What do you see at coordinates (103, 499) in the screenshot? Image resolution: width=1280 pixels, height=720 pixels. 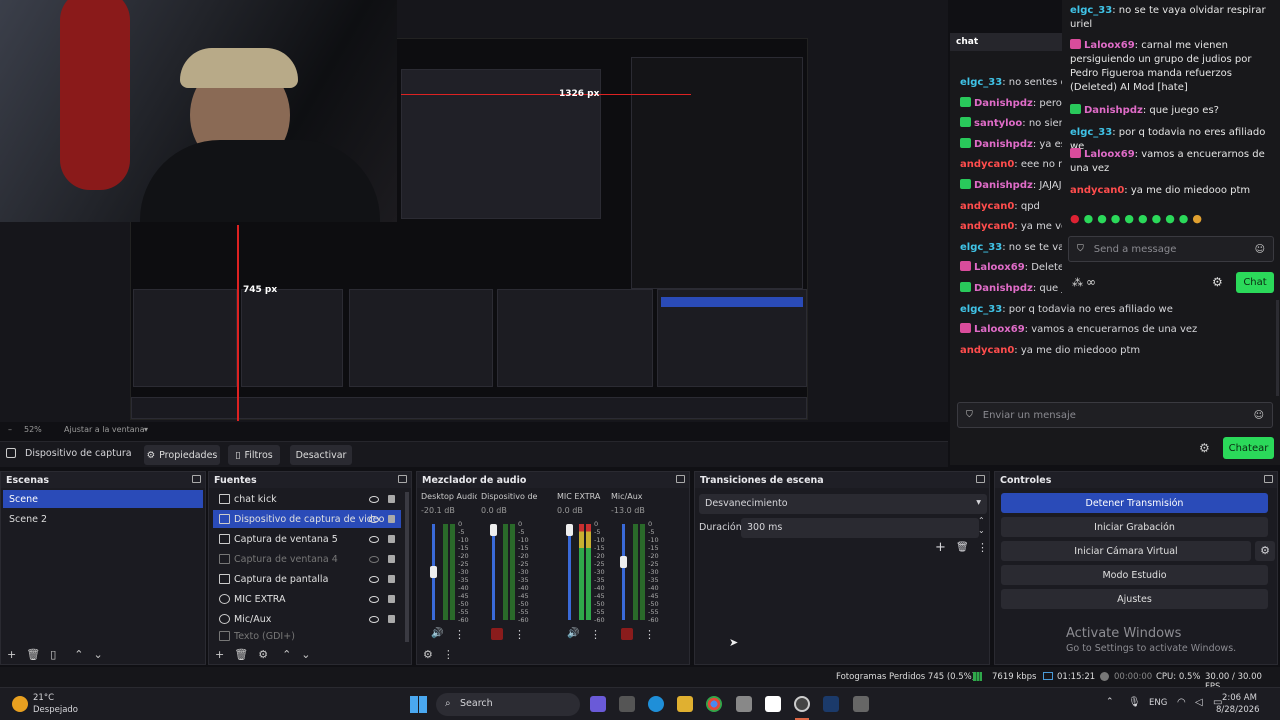 I see `scene-item: Scene` at bounding box center [103, 499].